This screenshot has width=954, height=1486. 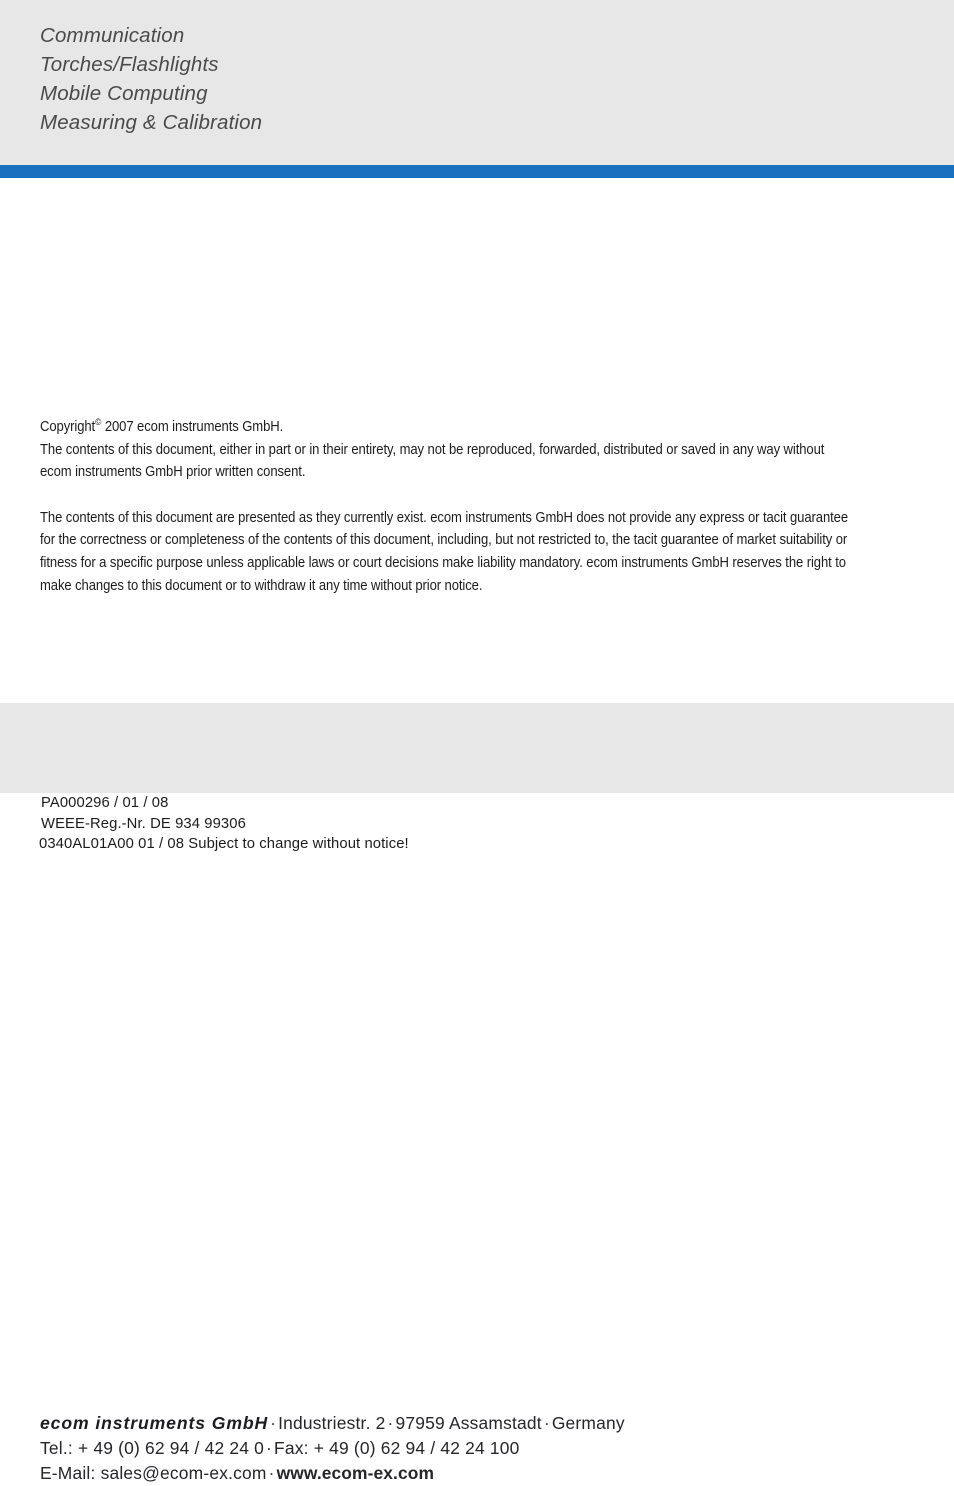 I want to click on footer-country: Germany, so click(x=588, y=1423).